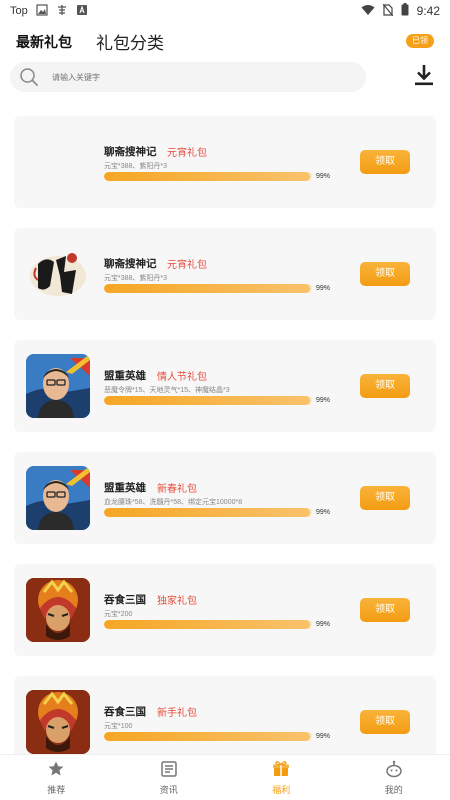 Image resolution: width=450 pixels, height=800 pixels. What do you see at coordinates (118, 726) in the screenshot?
I see `gift-contents: 元宝*100` at bounding box center [118, 726].